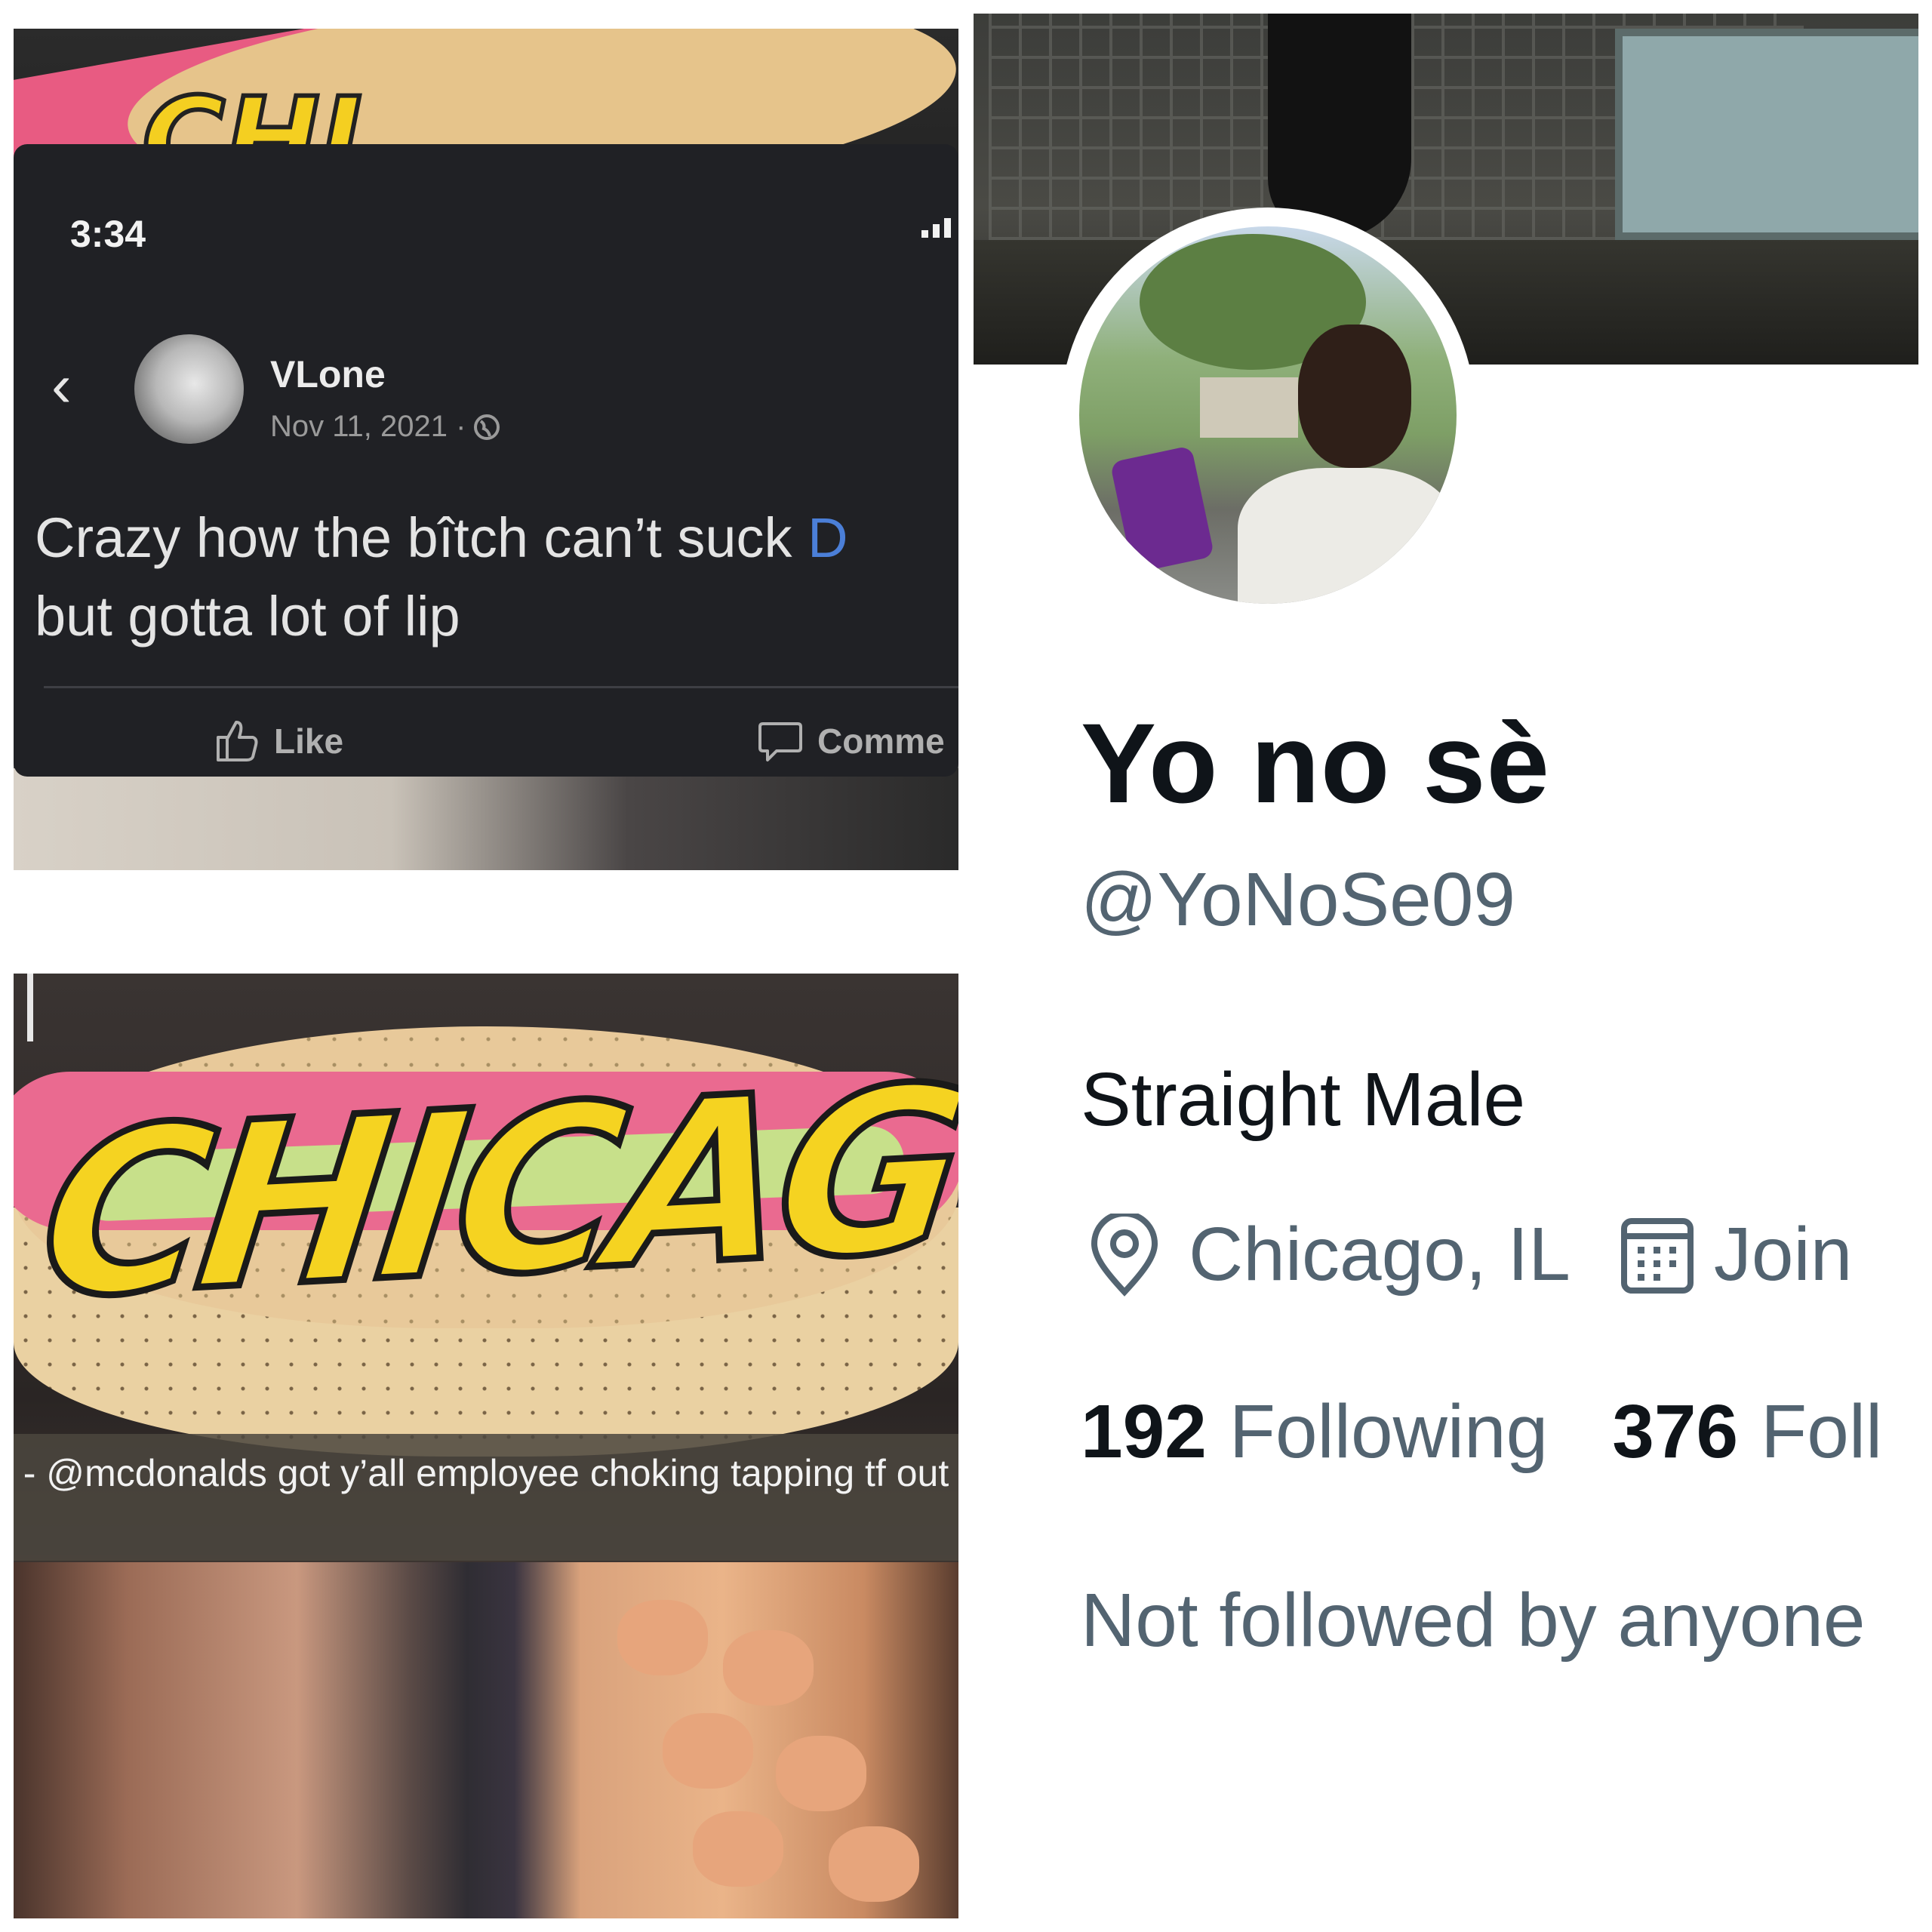 Image resolution: width=1932 pixels, height=1932 pixels. Describe the element at coordinates (189, 389) in the screenshot. I see `avatar` at that location.